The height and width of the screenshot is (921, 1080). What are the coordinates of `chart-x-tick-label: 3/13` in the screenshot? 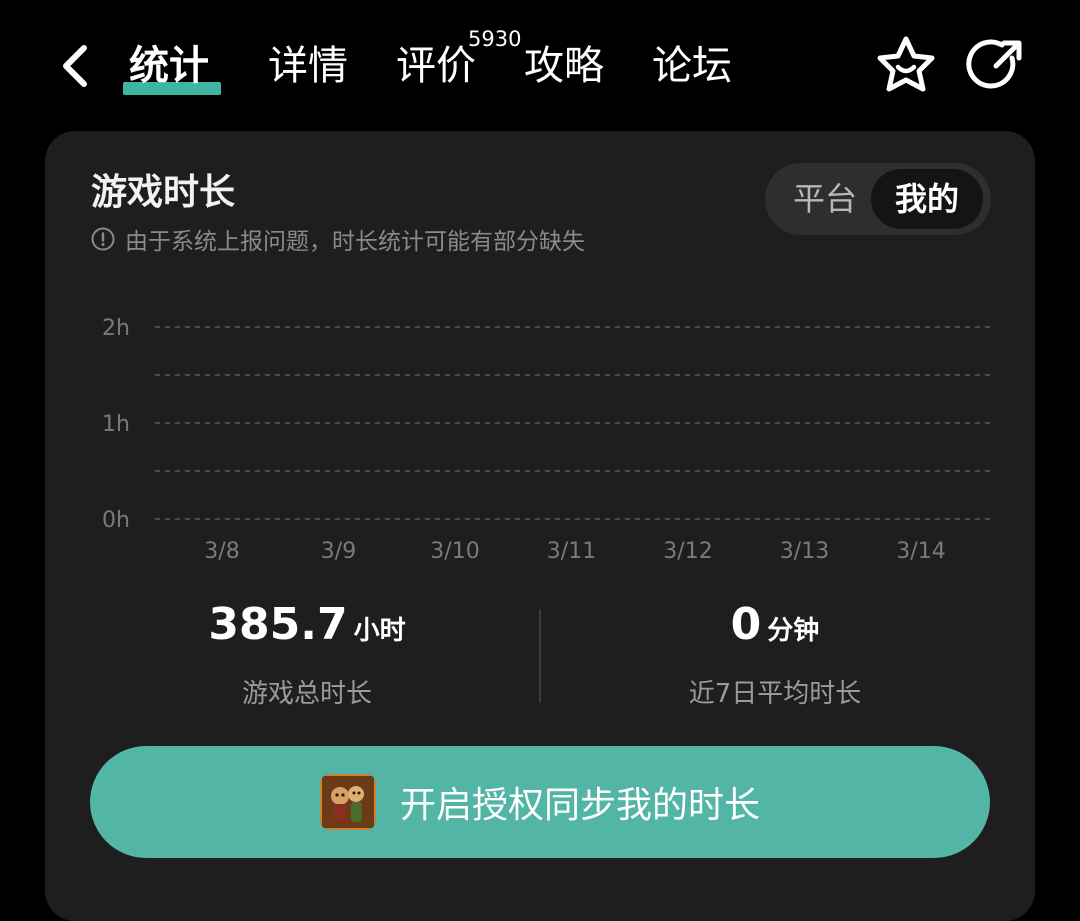 It's located at (804, 551).